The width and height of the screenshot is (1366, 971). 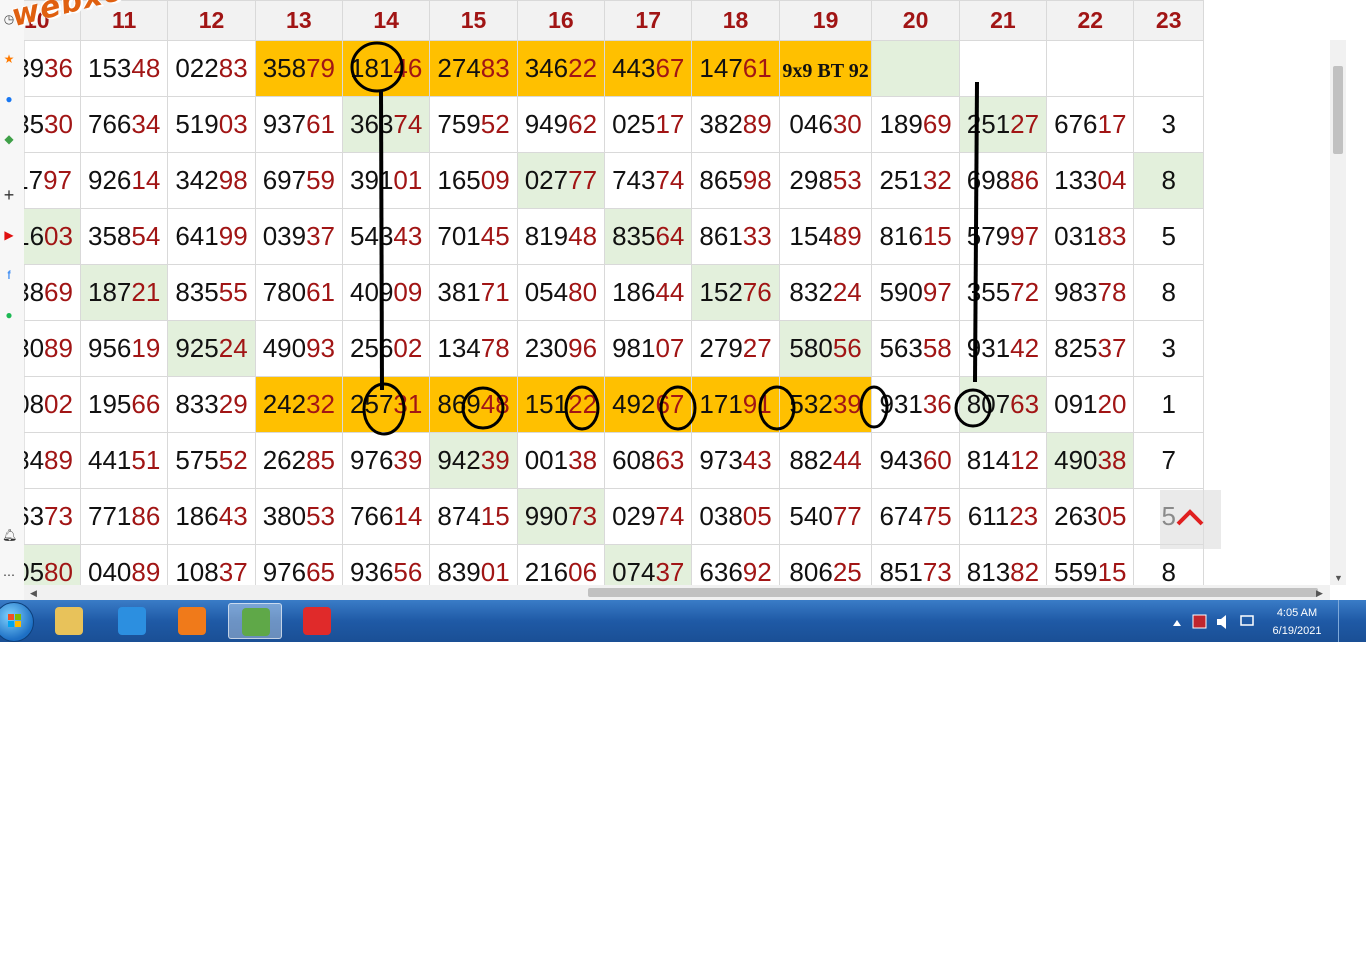 What do you see at coordinates (634, 516) in the screenshot?
I see `number-prefix: 029` at bounding box center [634, 516].